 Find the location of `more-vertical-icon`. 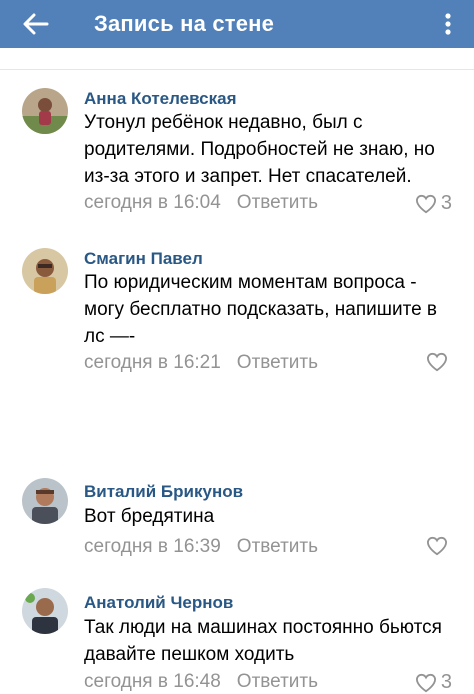

more-vertical-icon is located at coordinates (448, 24).